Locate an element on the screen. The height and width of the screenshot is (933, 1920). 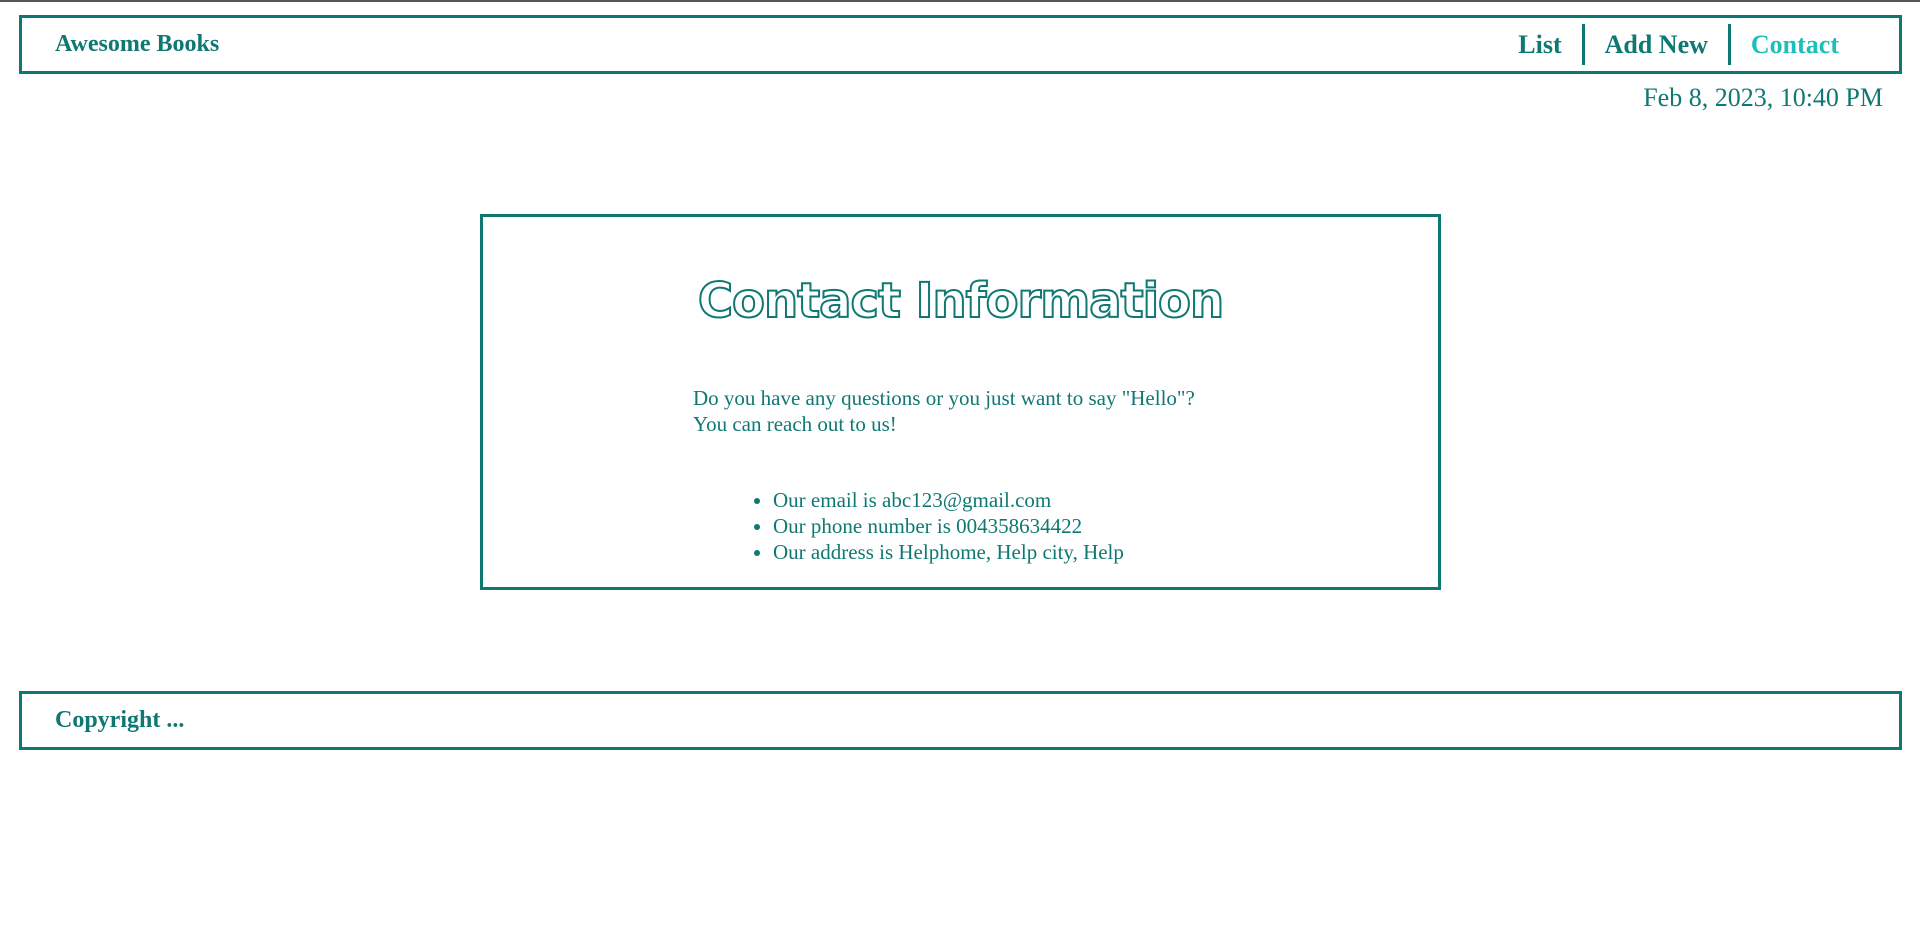
top-rule is located at coordinates (960, 1).